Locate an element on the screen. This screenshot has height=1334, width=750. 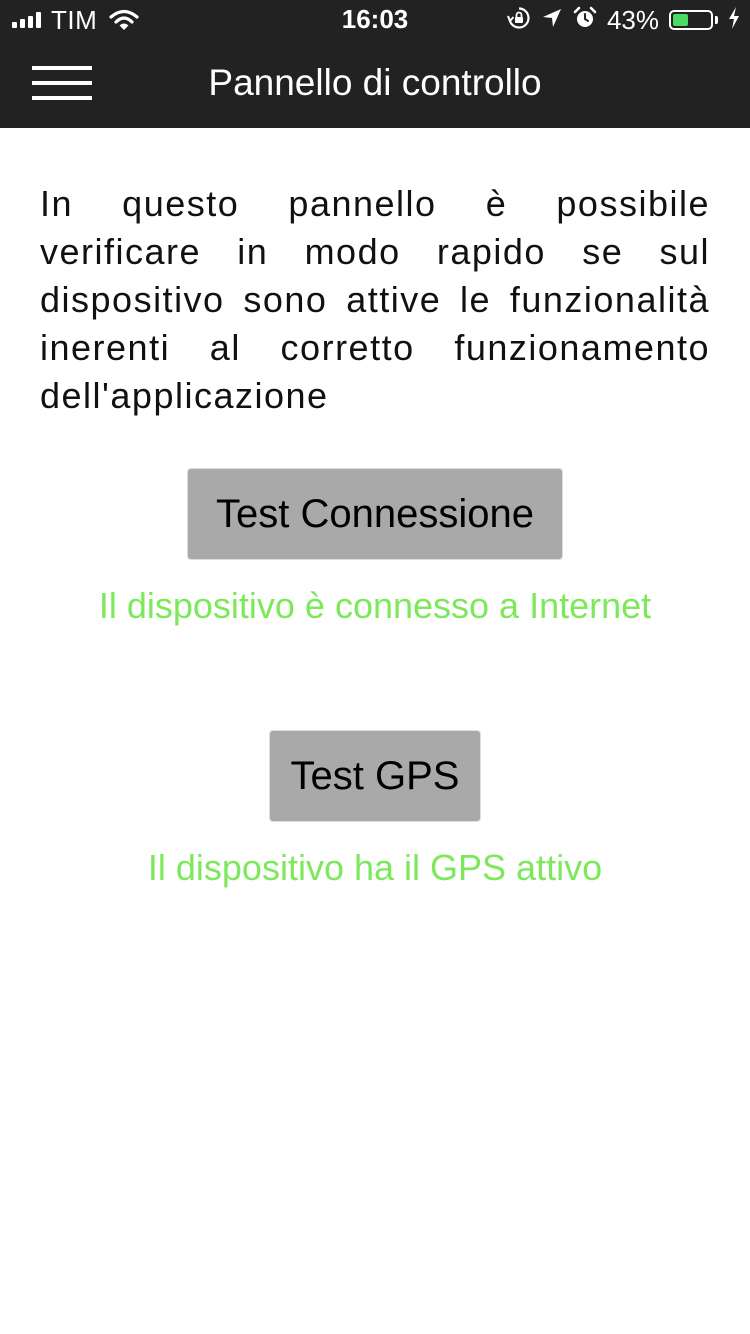
alarm-icon is located at coordinates (585, 20).